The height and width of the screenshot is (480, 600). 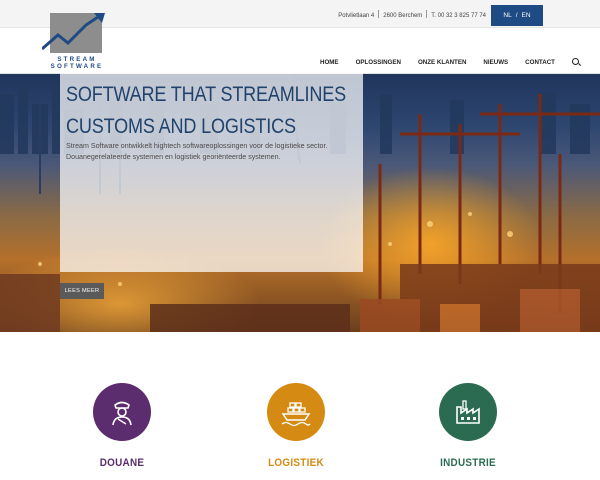 I want to click on feature-label-douane: DOUANE, so click(x=122, y=463).